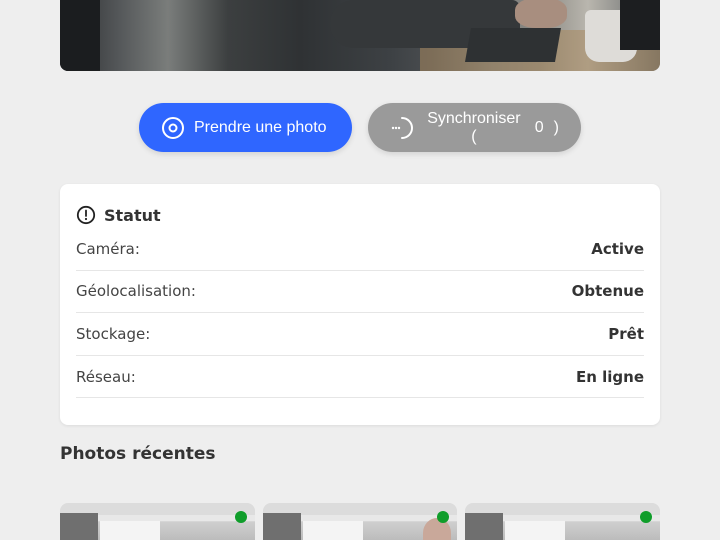 The height and width of the screenshot is (540, 720). I want to click on status-value: Obtenue, so click(607, 291).